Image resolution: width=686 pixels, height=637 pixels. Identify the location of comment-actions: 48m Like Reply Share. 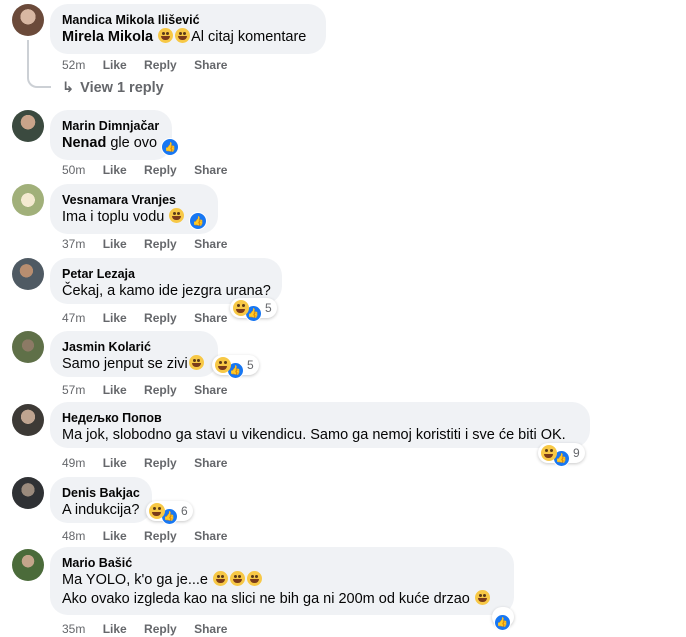
(151, 536).